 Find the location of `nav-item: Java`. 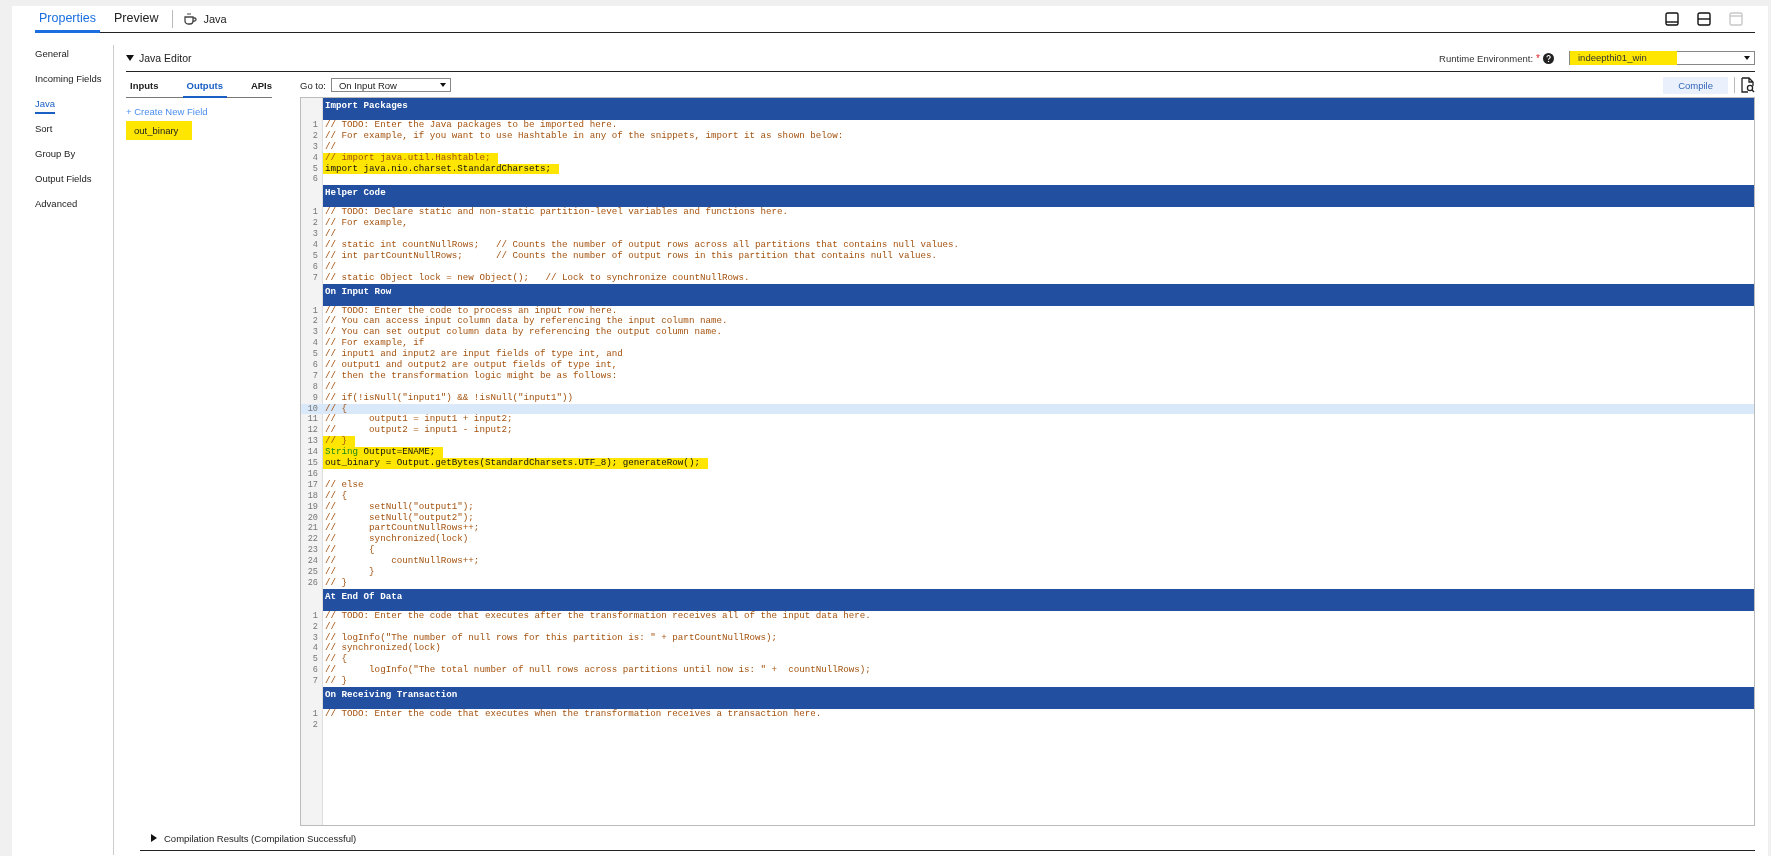

nav-item: Java is located at coordinates (45, 105).